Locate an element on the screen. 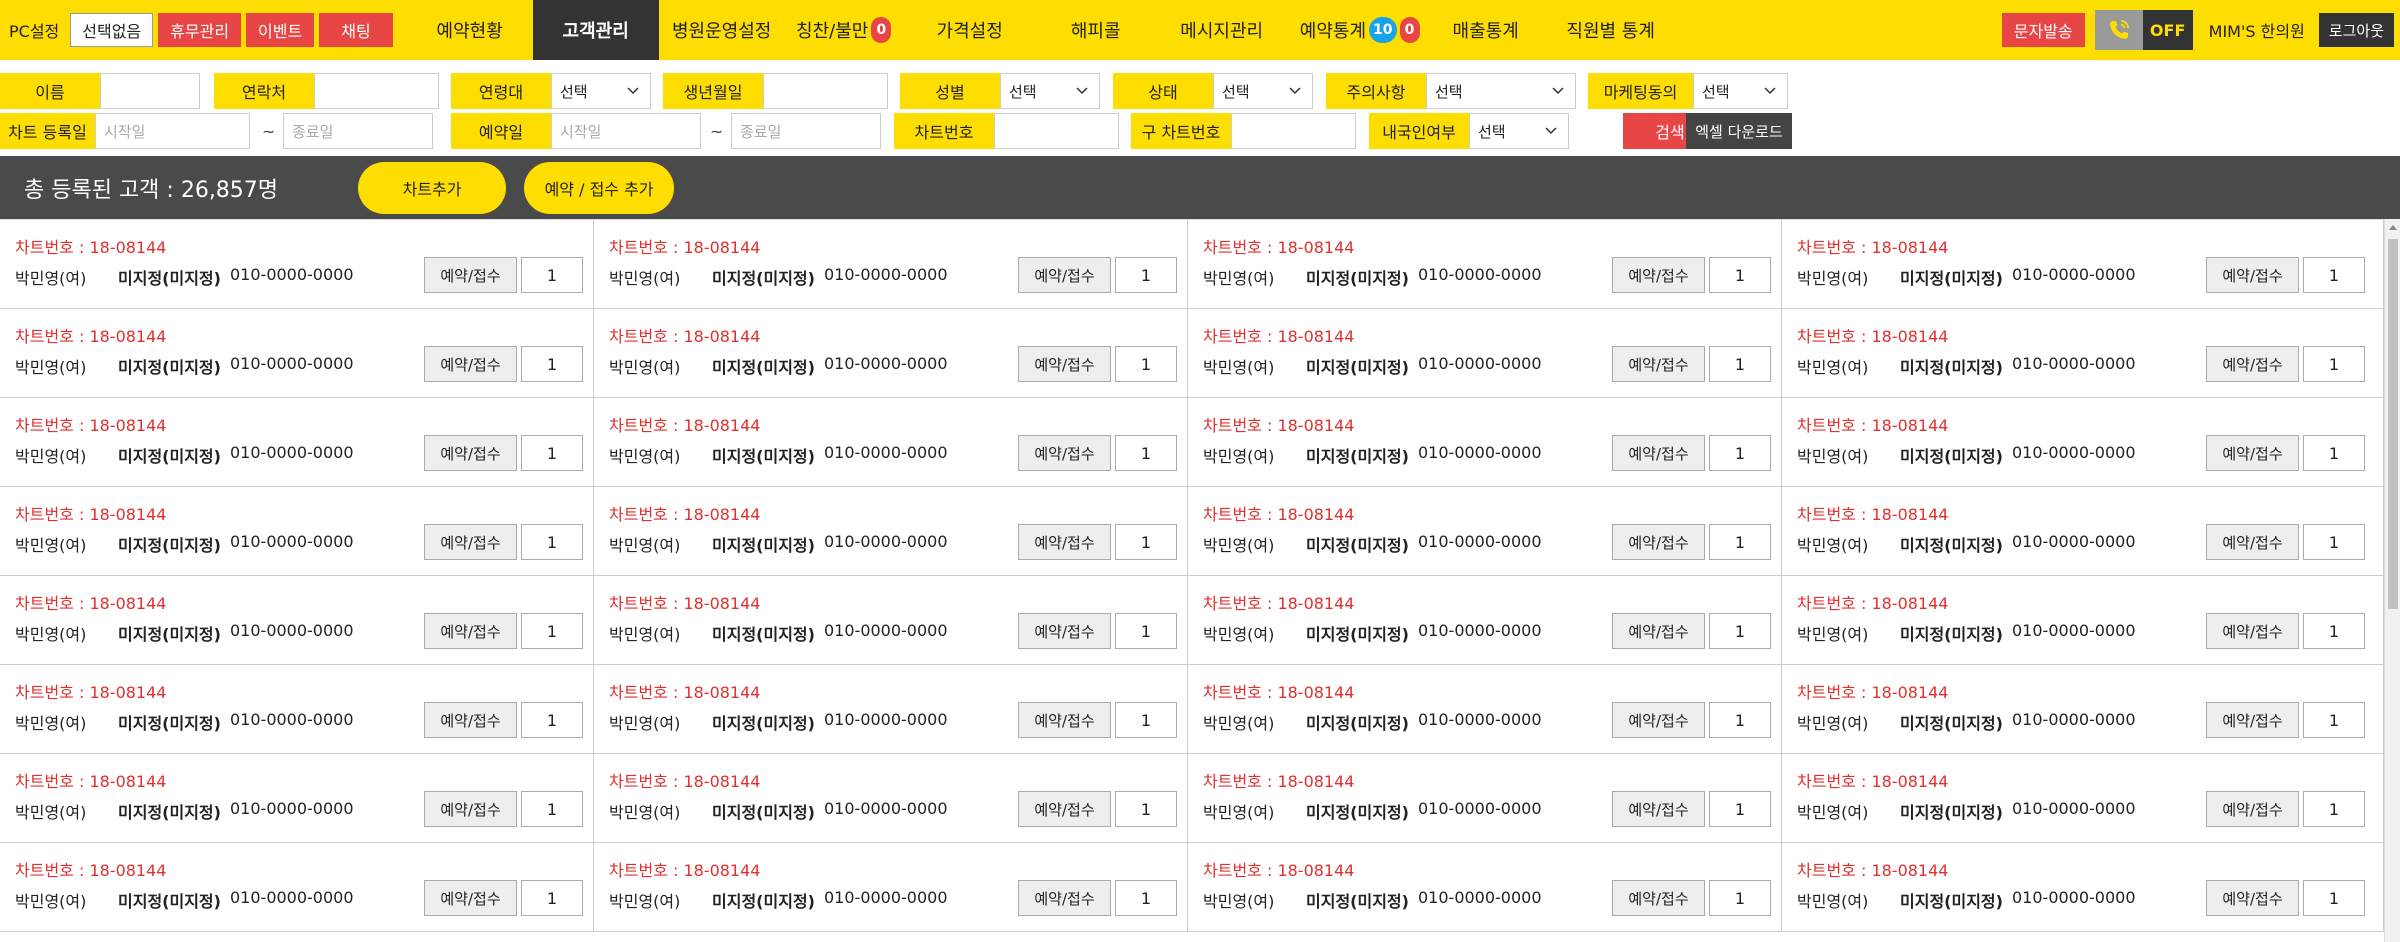 The height and width of the screenshot is (942, 2400). nav-item: 칭찬/불만 0 is located at coordinates (844, 30).